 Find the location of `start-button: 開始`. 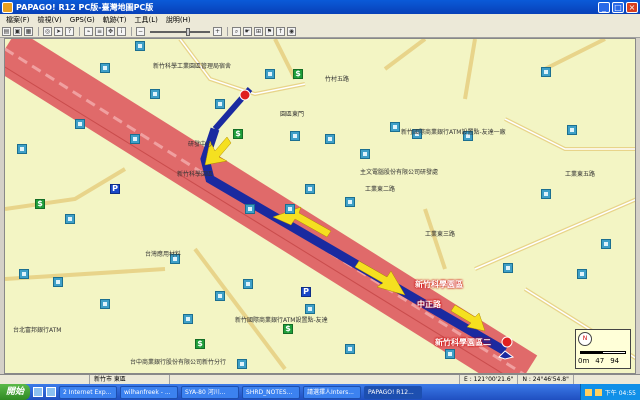

start-button: 開始 is located at coordinates (15, 392).